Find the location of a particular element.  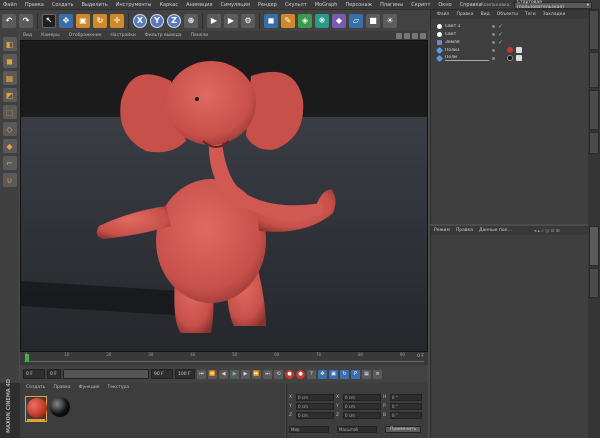

light-icon: ☀ is located at coordinates (390, 20).